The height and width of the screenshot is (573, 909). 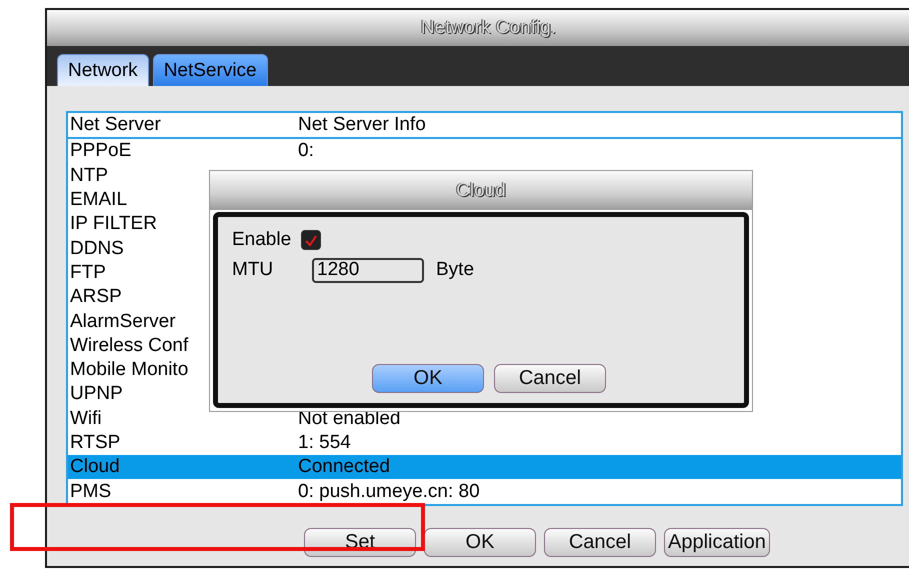 I want to click on enable-label: Enable, so click(x=262, y=240).